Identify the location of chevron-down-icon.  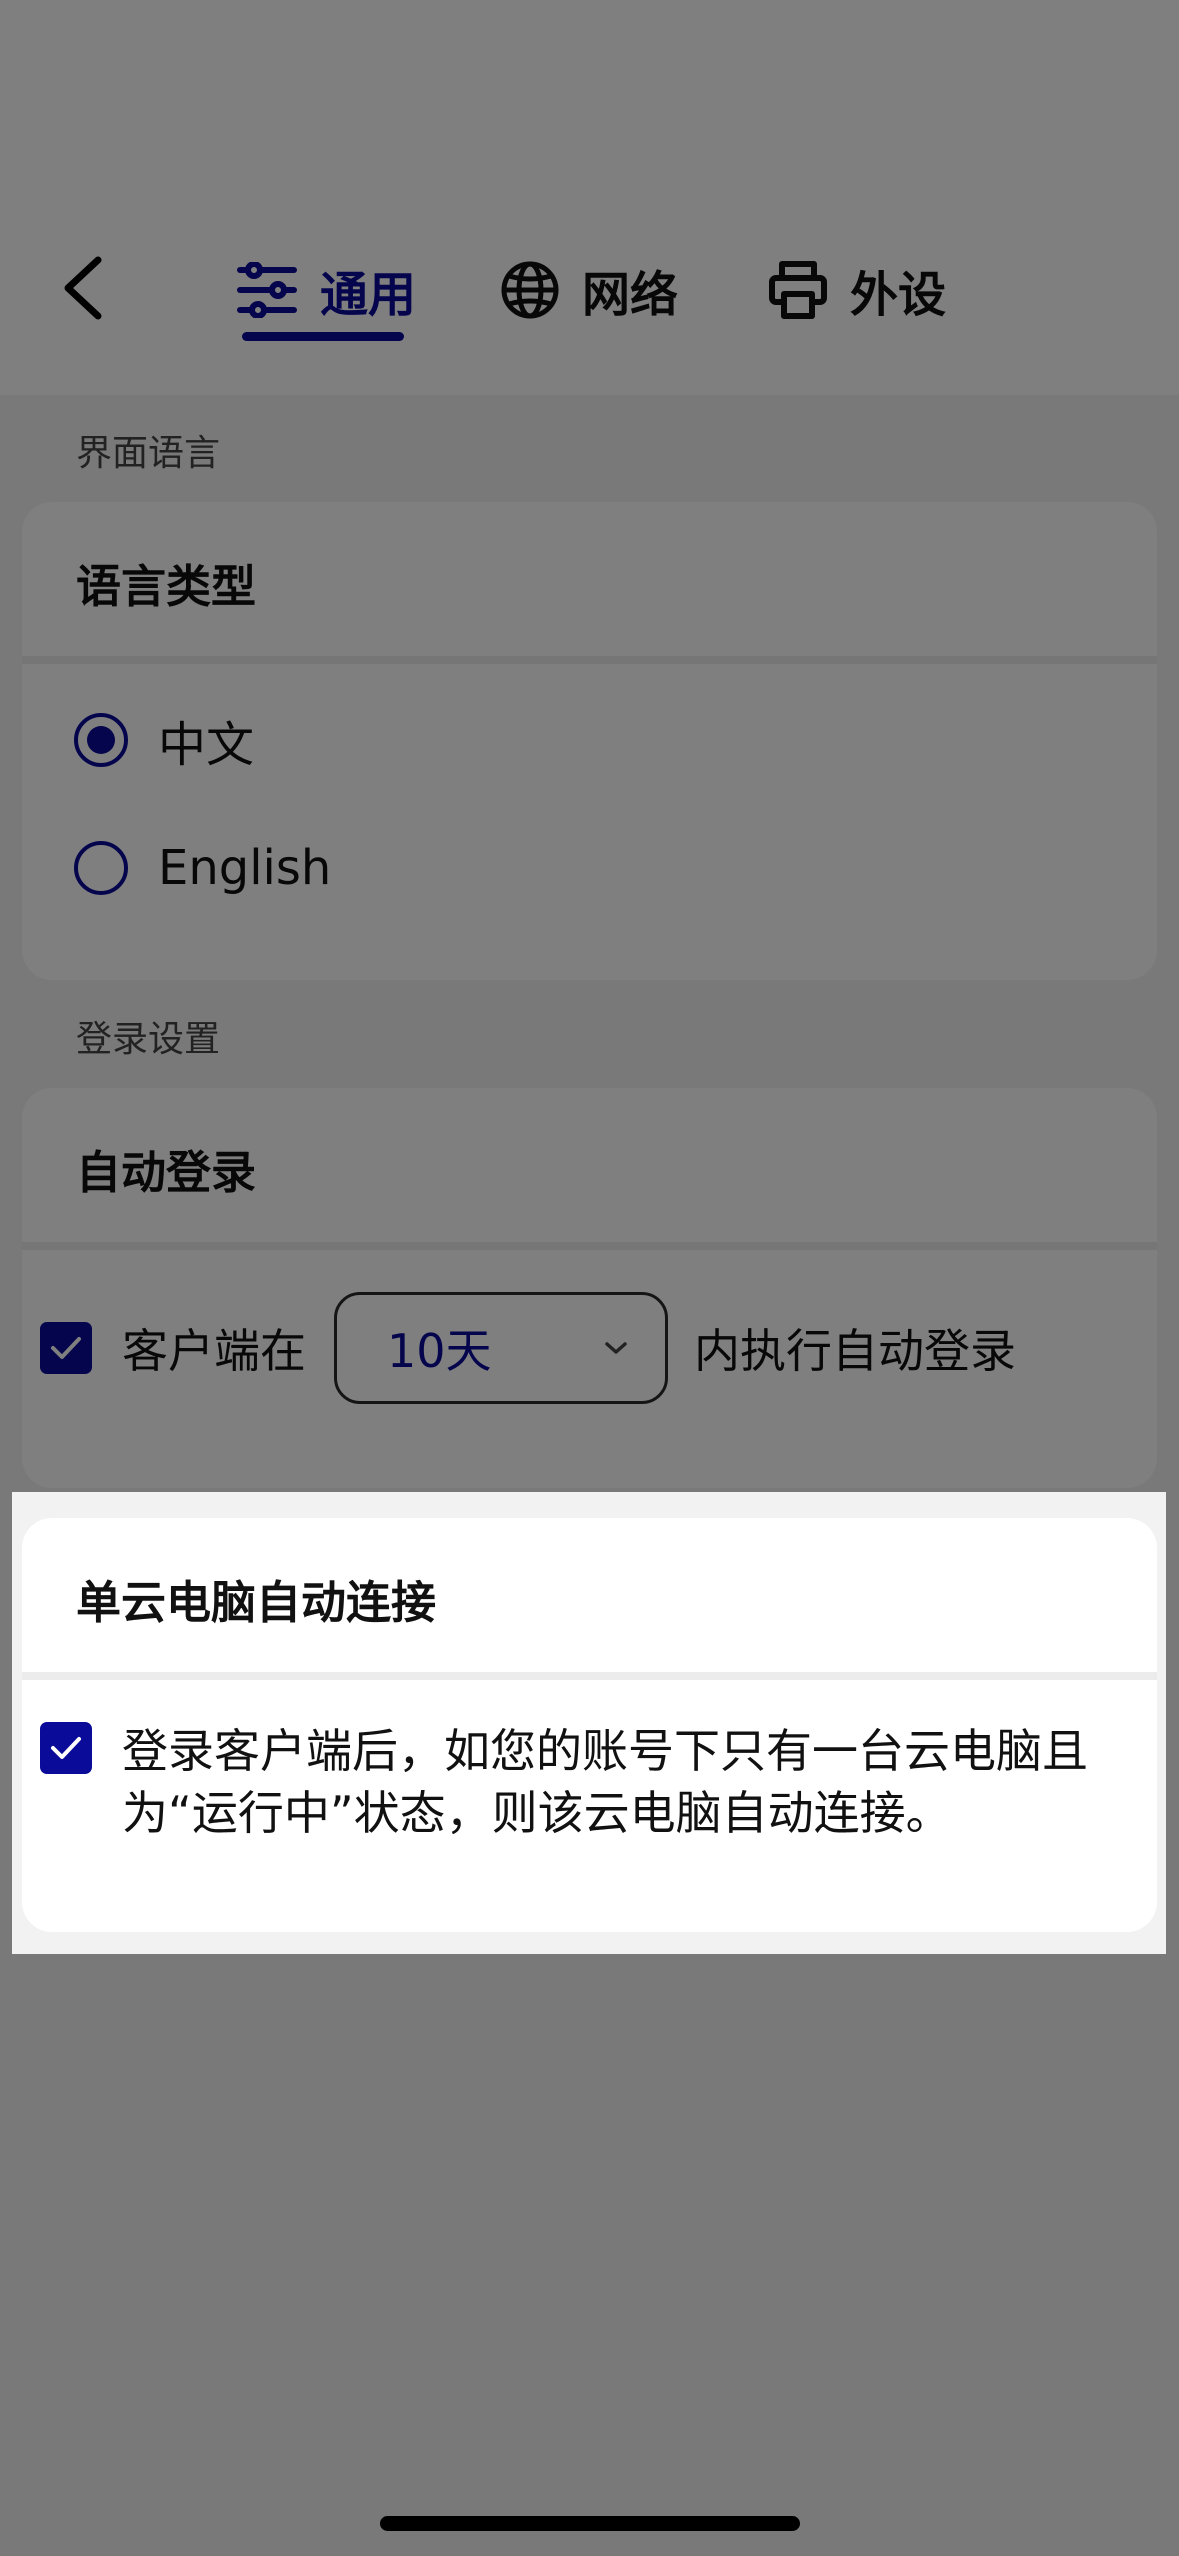
(616, 1348).